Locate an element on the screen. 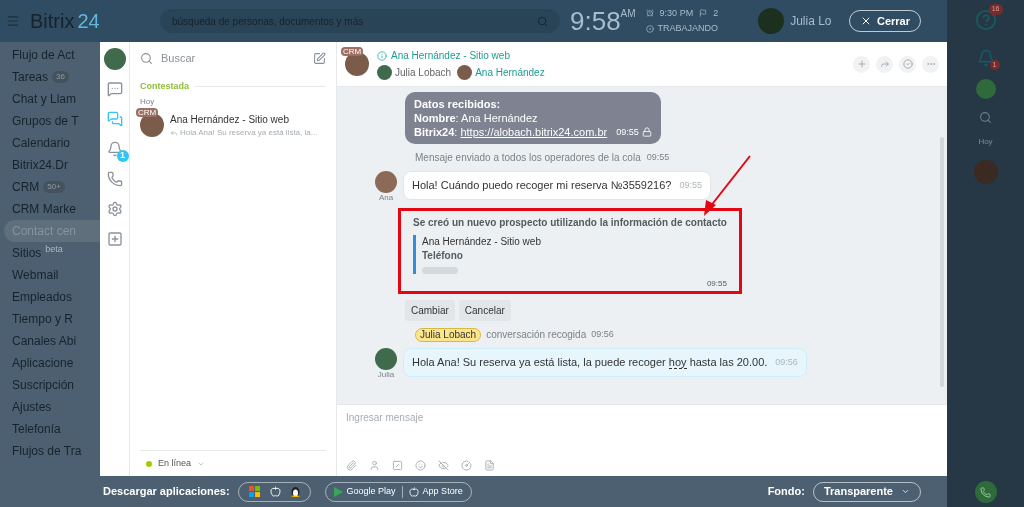 The image size is (1024, 507). sidebar-item: Aplicacione is located at coordinates (56, 363).